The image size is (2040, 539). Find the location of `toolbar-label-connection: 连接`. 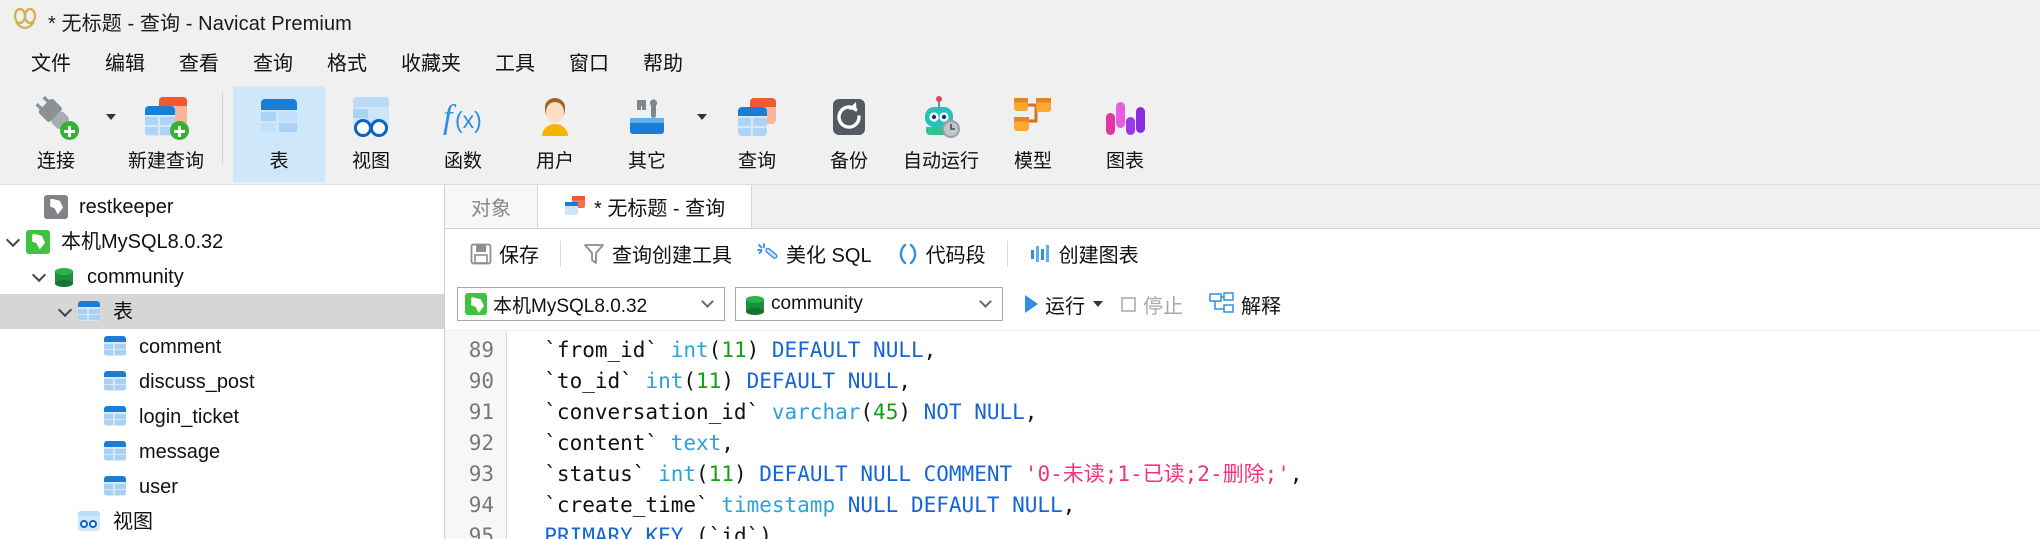

toolbar-label-connection: 连接 is located at coordinates (55, 161).